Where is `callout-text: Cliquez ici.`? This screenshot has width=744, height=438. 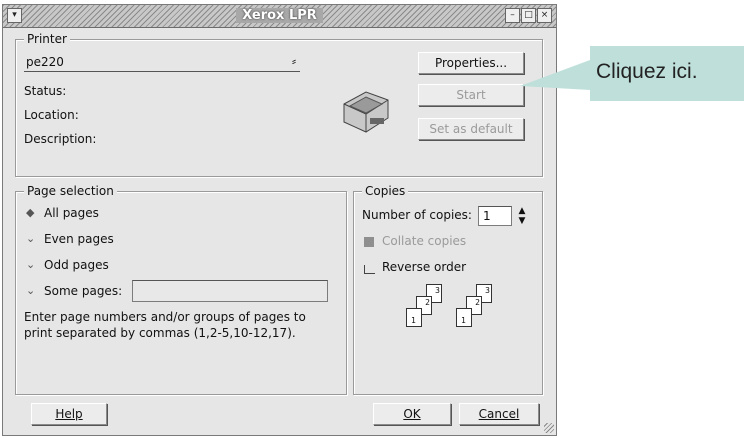
callout-text: Cliquez ici. is located at coordinates (647, 71).